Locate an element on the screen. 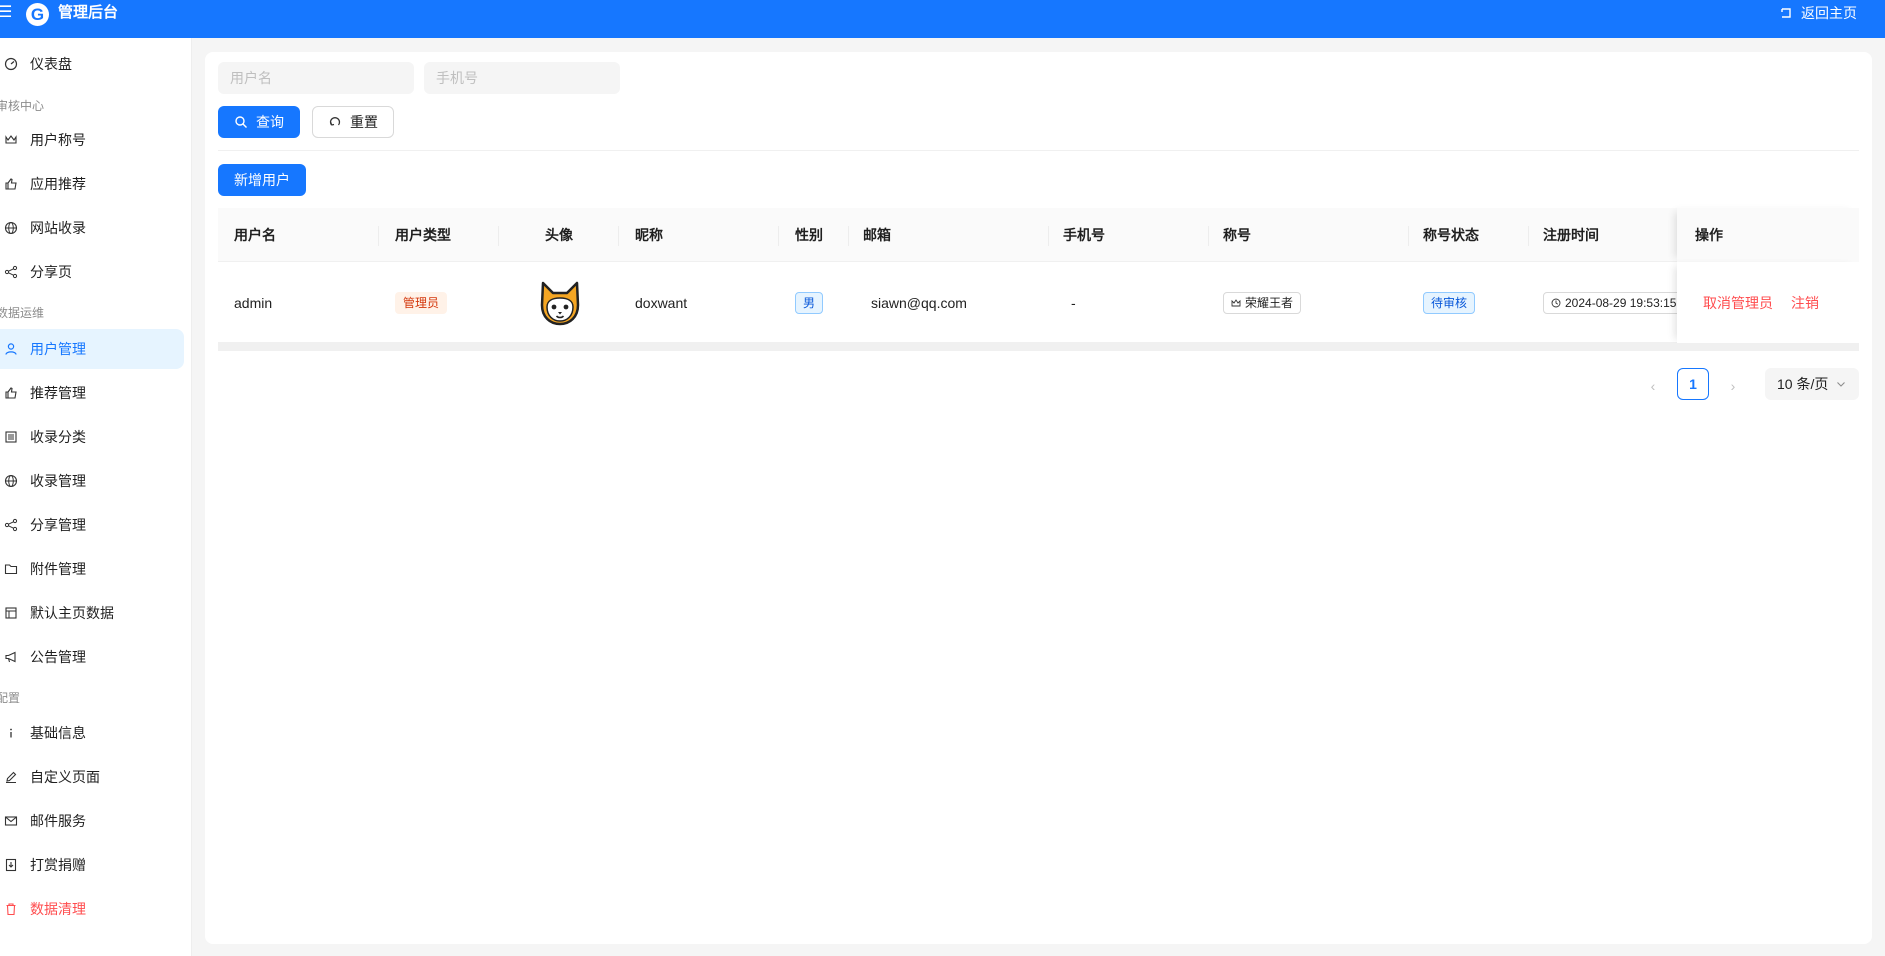 The height and width of the screenshot is (956, 1885). column-header-title-status: 称号状态 is located at coordinates (1451, 235).